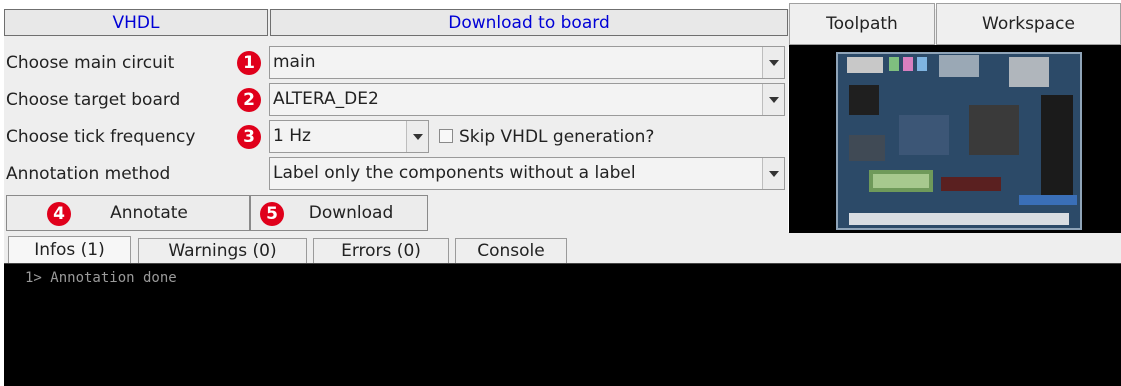 The height and width of the screenshot is (386, 1121). I want to click on main-circuit-label: Choose main circuit, so click(90, 63).